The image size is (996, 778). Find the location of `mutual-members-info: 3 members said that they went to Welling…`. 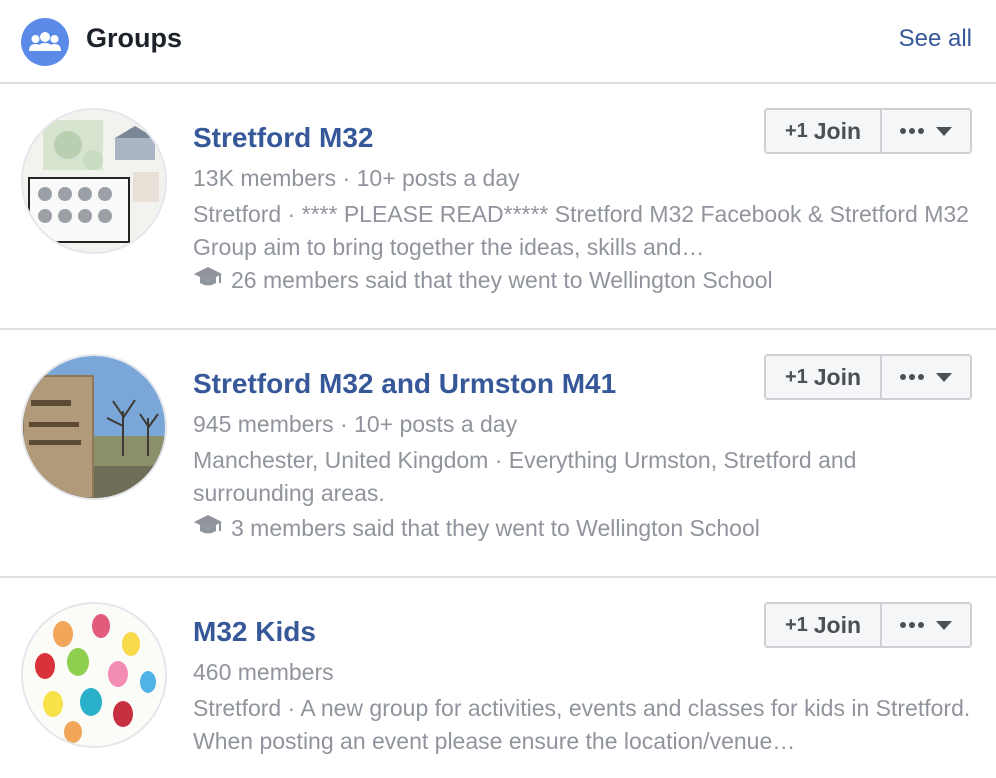

mutual-members-info: 3 members said that they went to Welling… is located at coordinates (476, 529).